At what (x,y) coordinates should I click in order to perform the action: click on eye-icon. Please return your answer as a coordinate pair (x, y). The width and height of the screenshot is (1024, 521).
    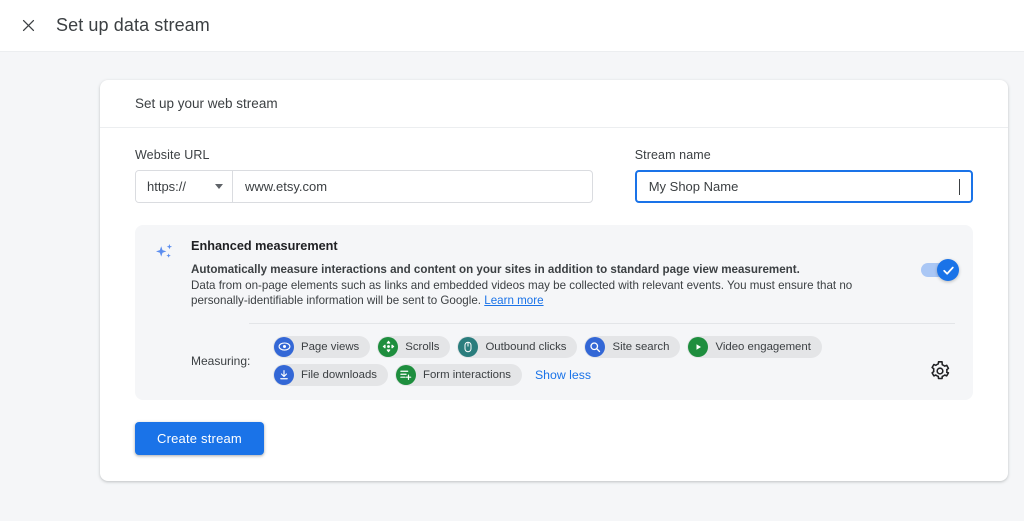
    Looking at the image, I should click on (284, 346).